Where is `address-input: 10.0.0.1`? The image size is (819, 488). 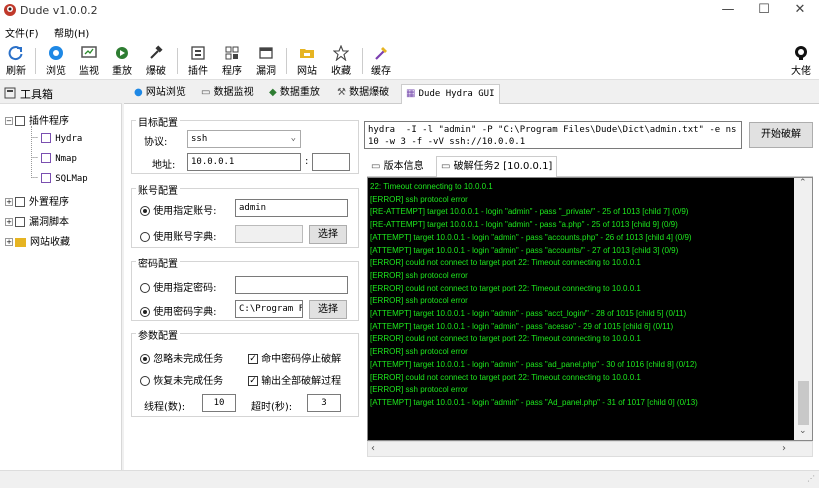 address-input: 10.0.0.1 is located at coordinates (244, 162).